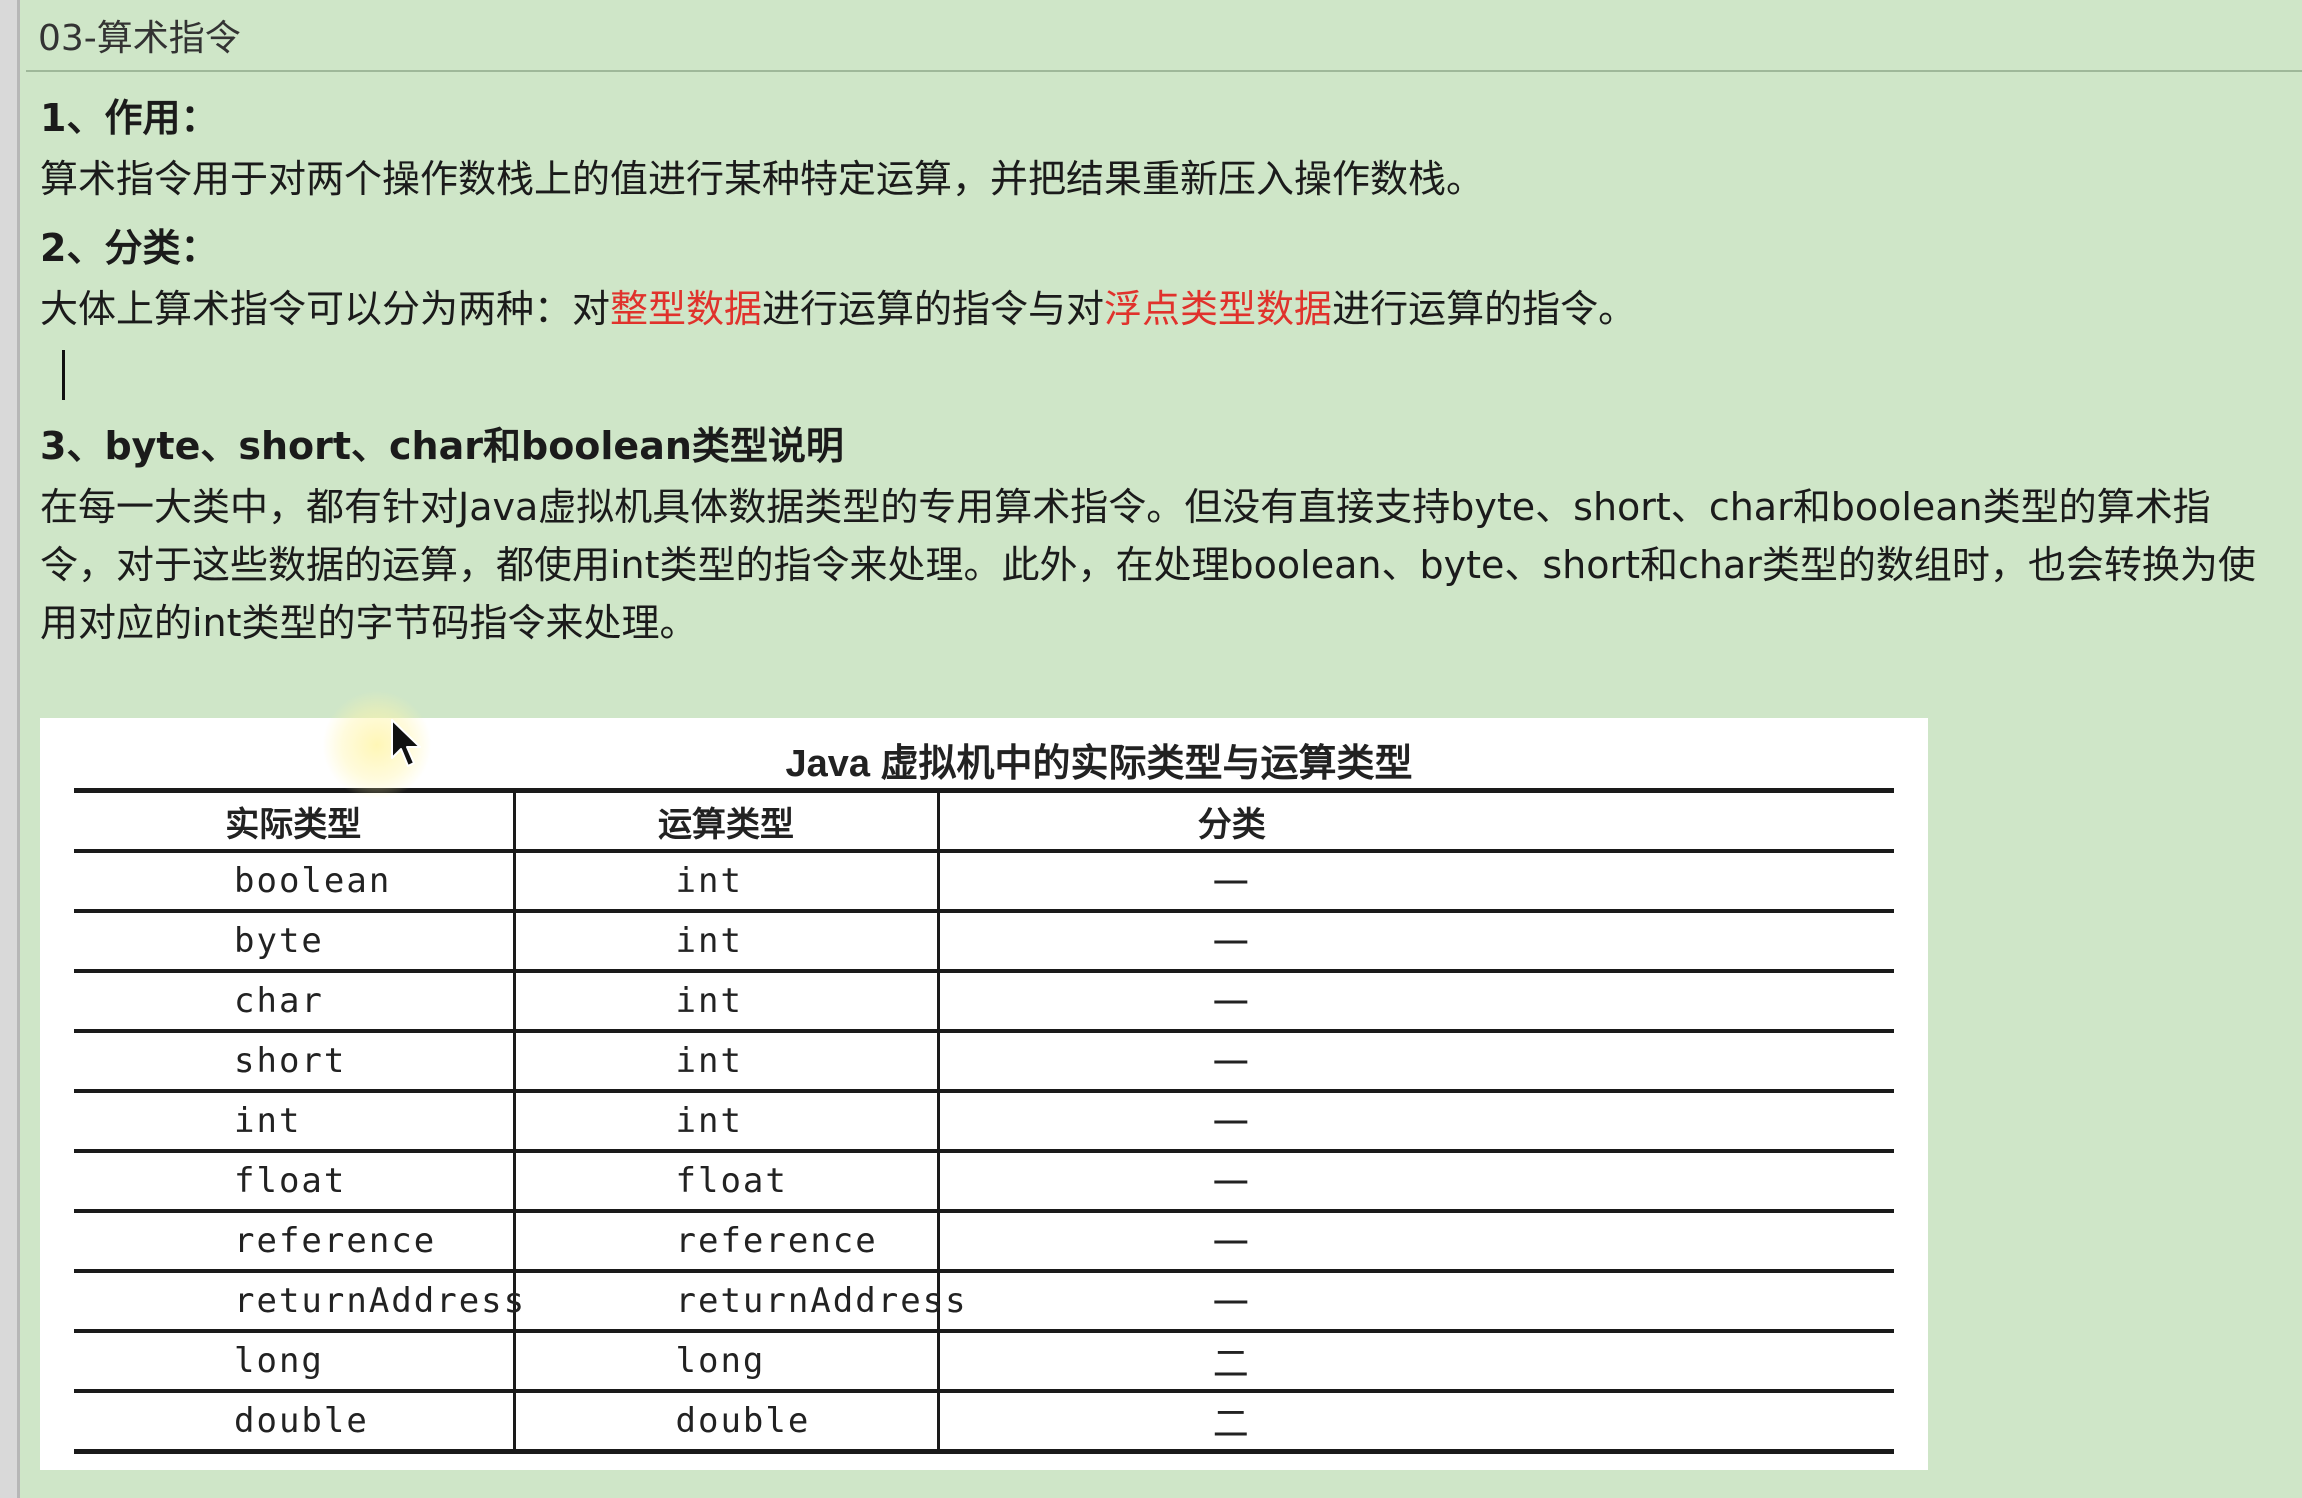 Image resolution: width=2302 pixels, height=1498 pixels. I want to click on table-row: short int 一, so click(984, 1062).